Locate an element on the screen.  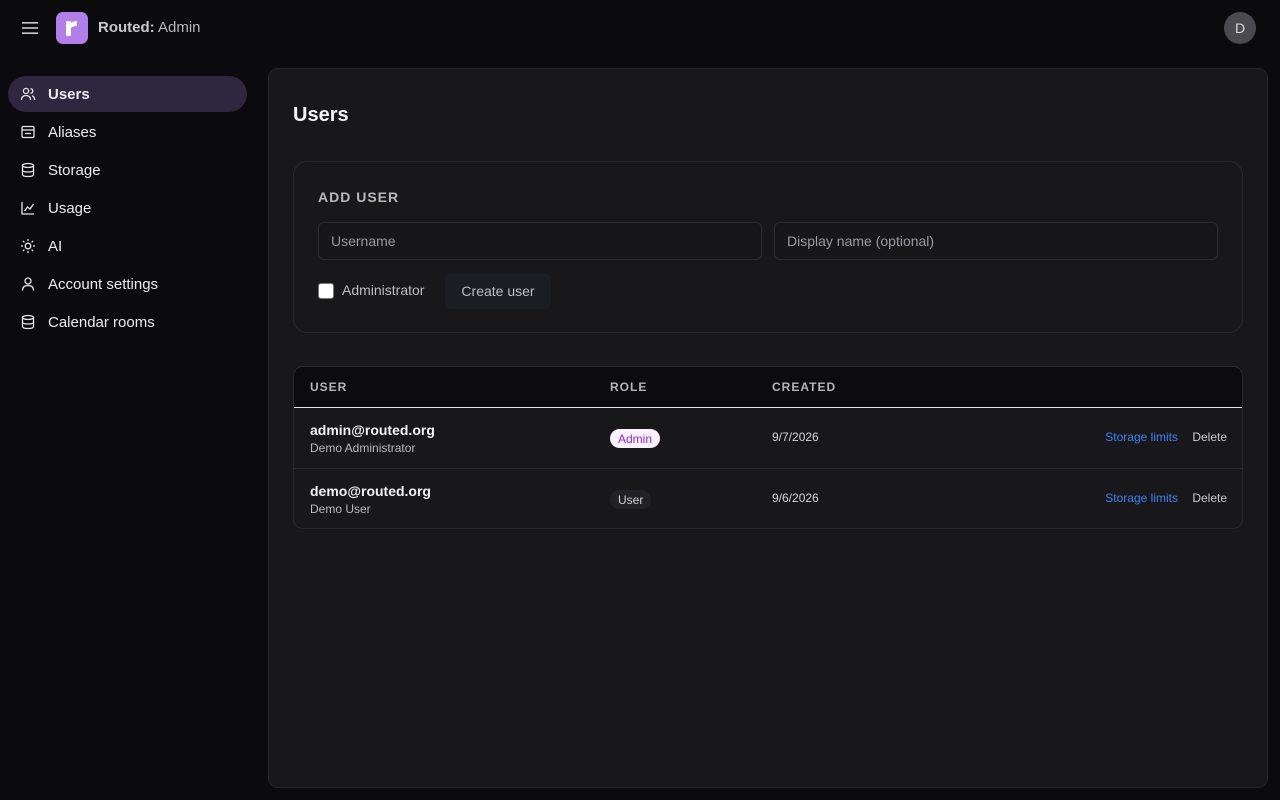
user-display-name: Demo Administrator is located at coordinates (363, 448).